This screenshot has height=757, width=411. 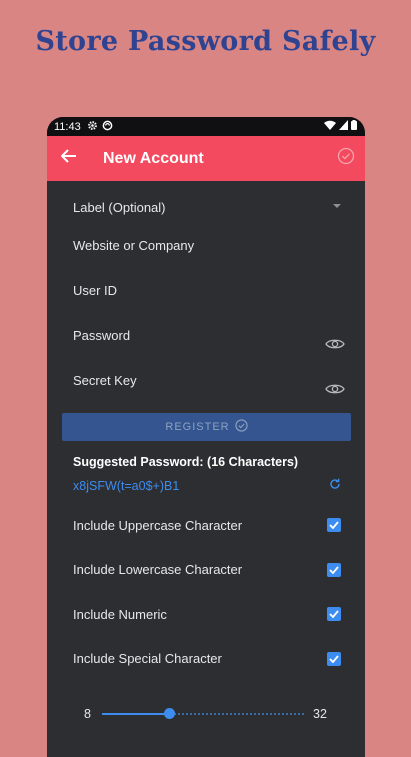 I want to click on check-circle-icon, so click(x=241, y=427).